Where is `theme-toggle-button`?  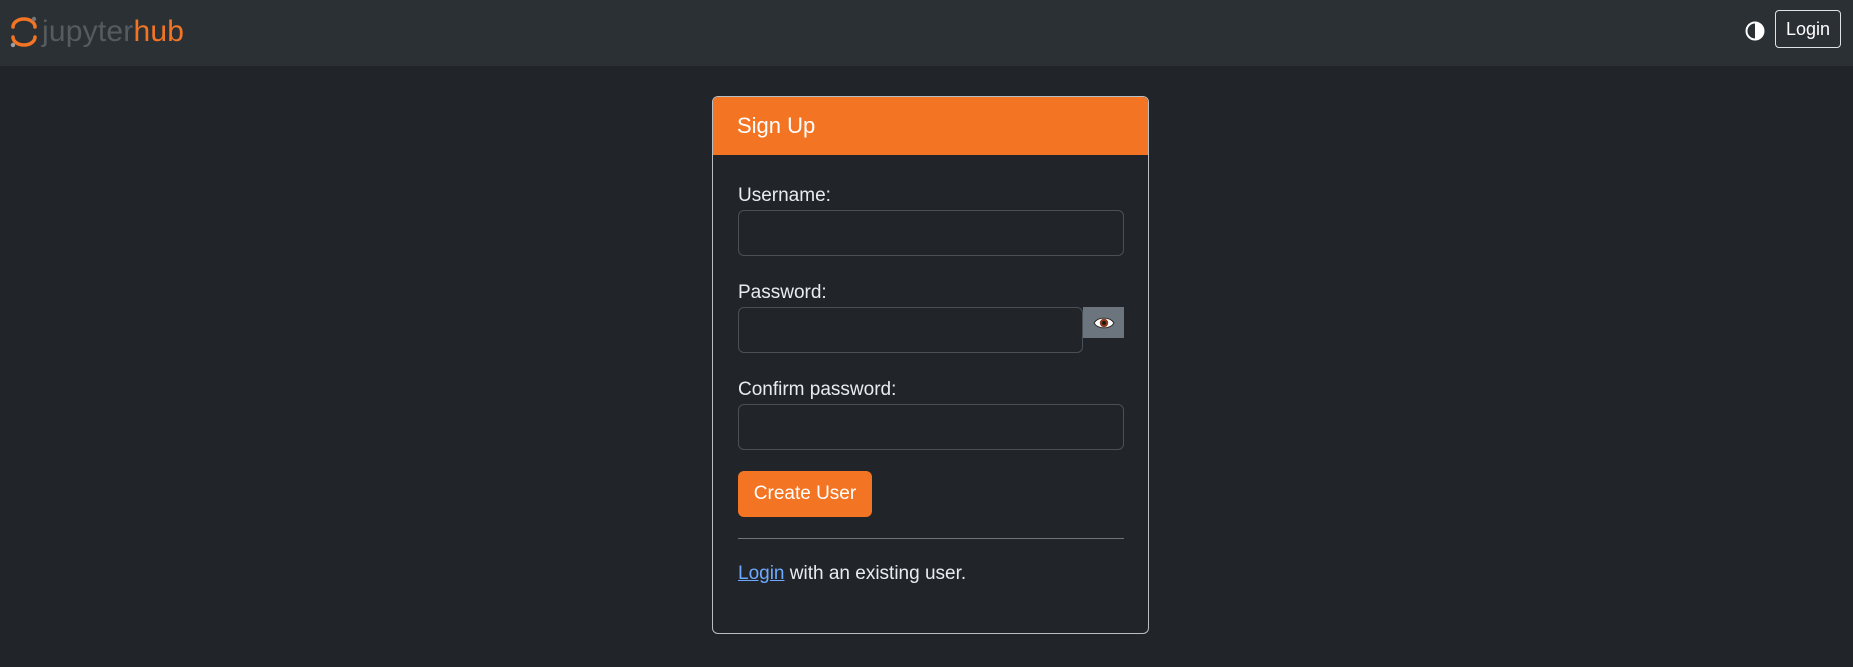
theme-toggle-button is located at coordinates (1755, 31).